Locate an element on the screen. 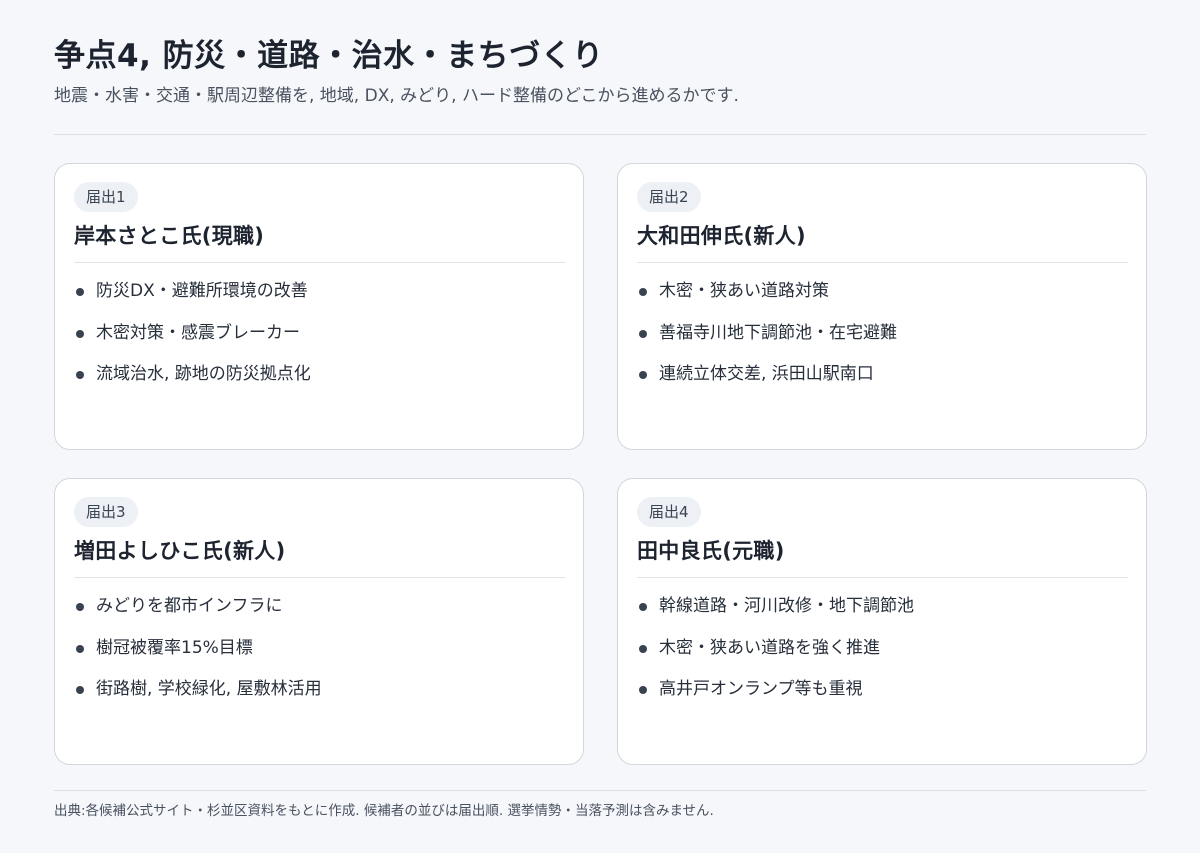 The image size is (1200, 853). footer-divider is located at coordinates (600, 790).